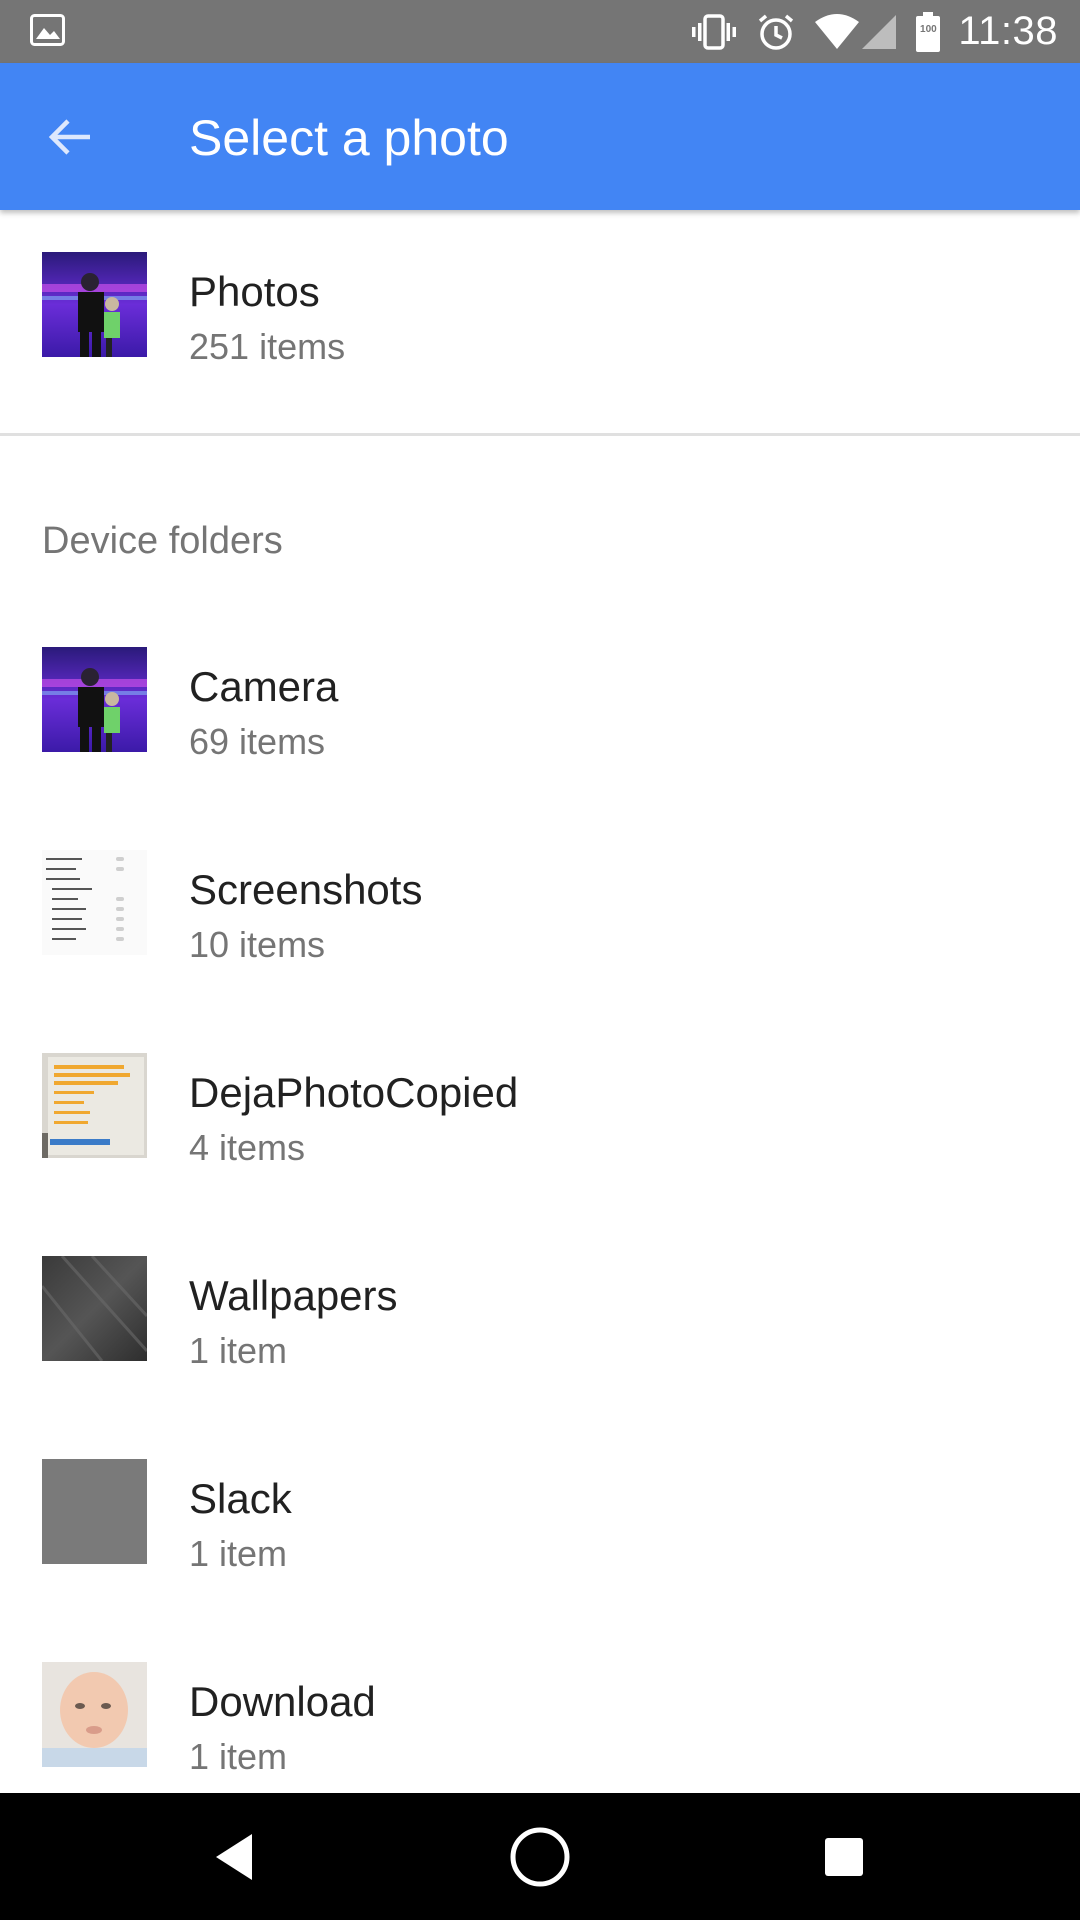 Image resolution: width=1080 pixels, height=1920 pixels. I want to click on folder-wallpapers: Wallpapers 1 item, so click(540, 1315).